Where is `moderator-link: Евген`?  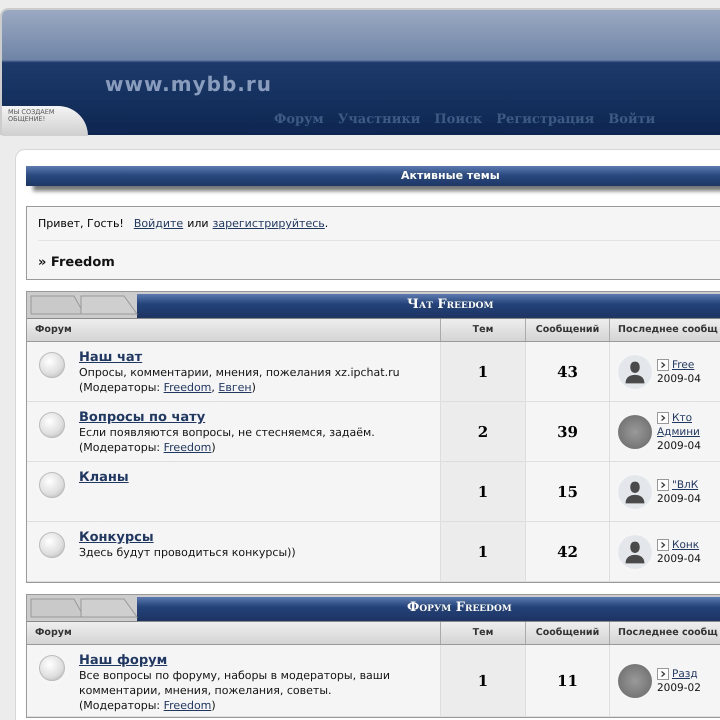
moderator-link: Евген is located at coordinates (235, 387).